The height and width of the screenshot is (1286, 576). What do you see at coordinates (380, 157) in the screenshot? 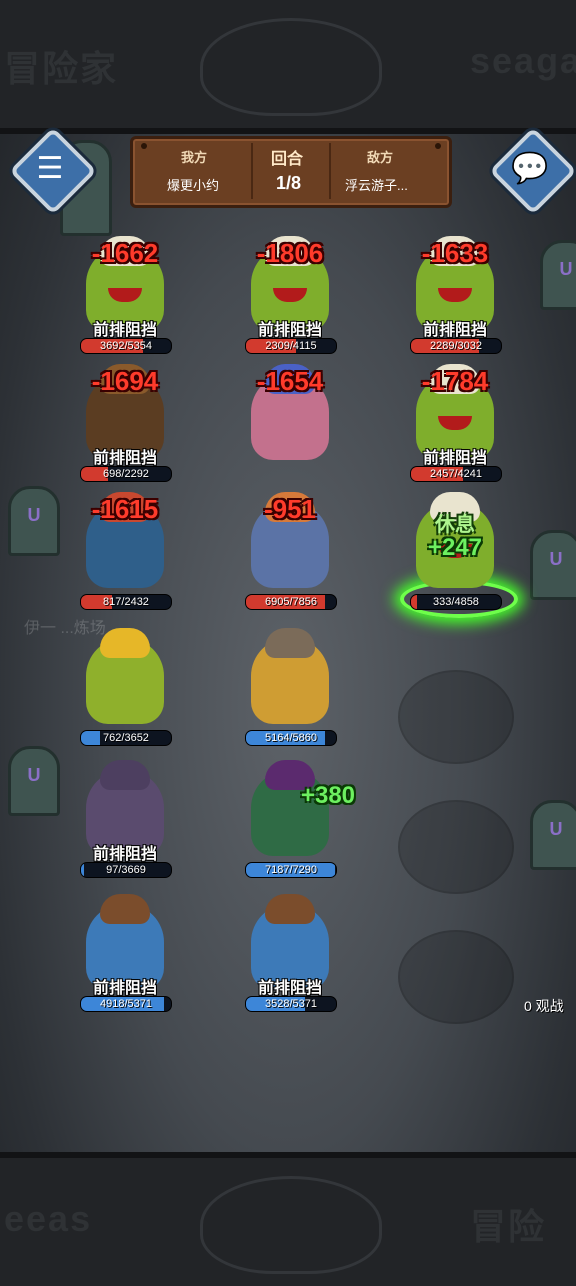
I see `enemy-side-label: 敌方` at bounding box center [380, 157].